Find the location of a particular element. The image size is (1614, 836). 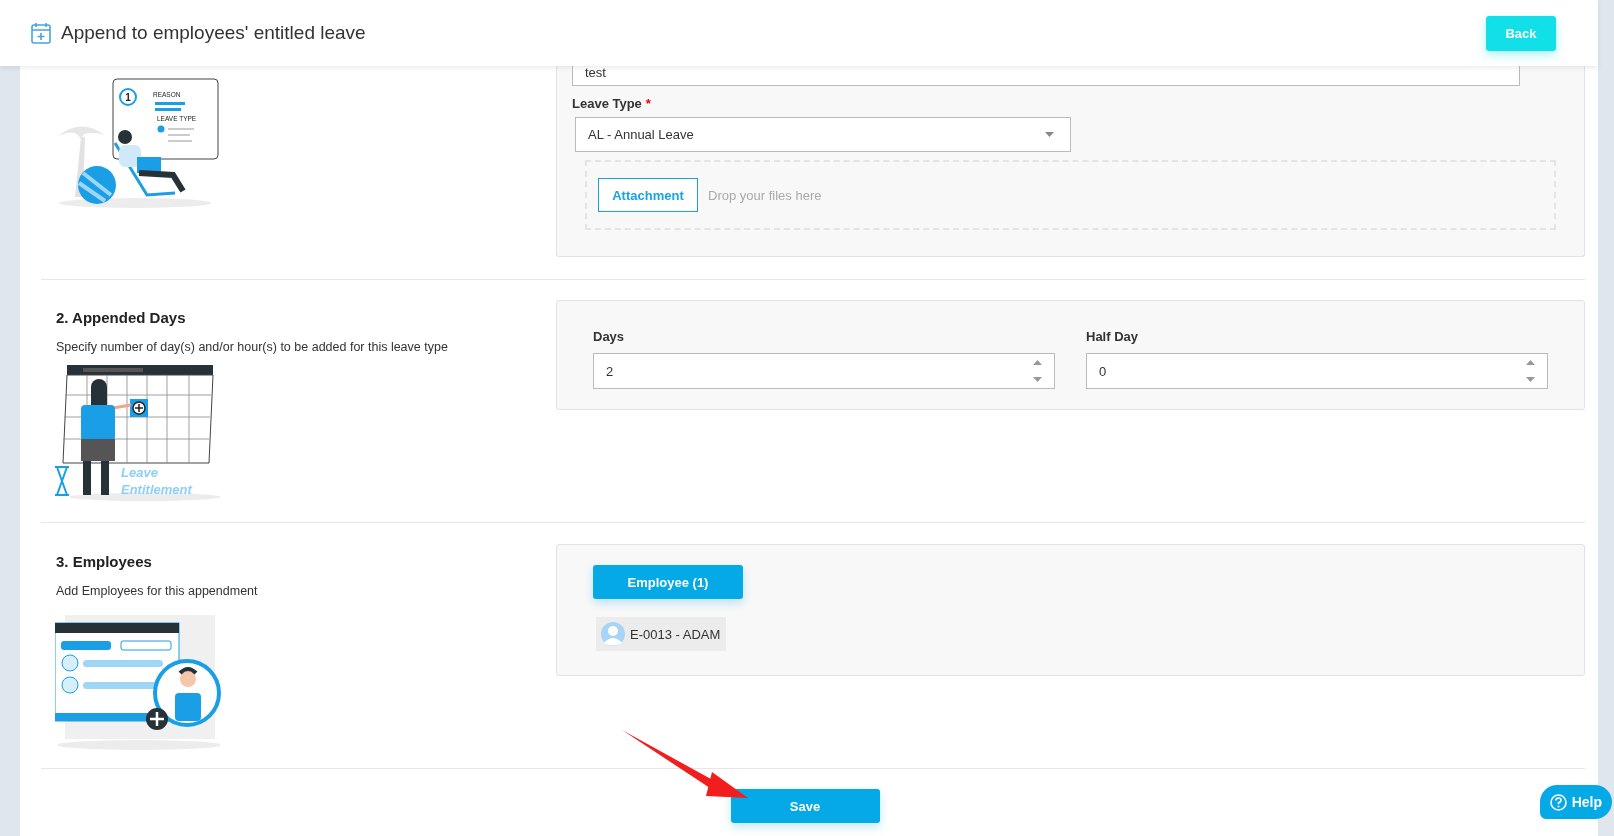

back-button: Back is located at coordinates (1521, 33).